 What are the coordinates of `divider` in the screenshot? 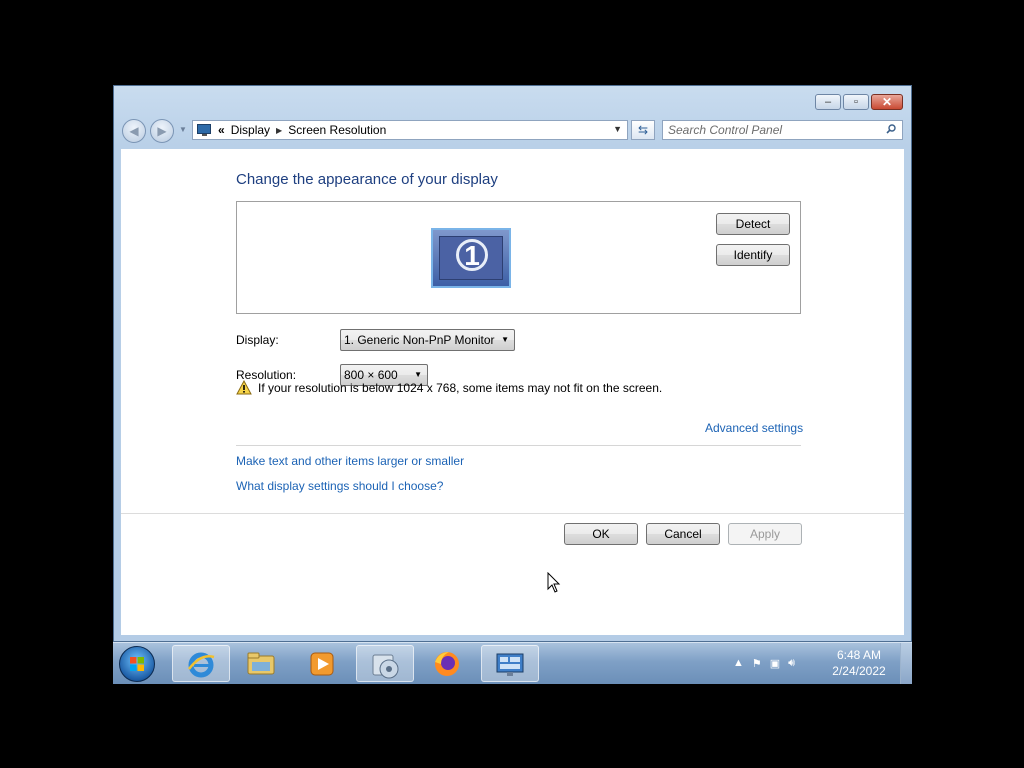 It's located at (518, 445).